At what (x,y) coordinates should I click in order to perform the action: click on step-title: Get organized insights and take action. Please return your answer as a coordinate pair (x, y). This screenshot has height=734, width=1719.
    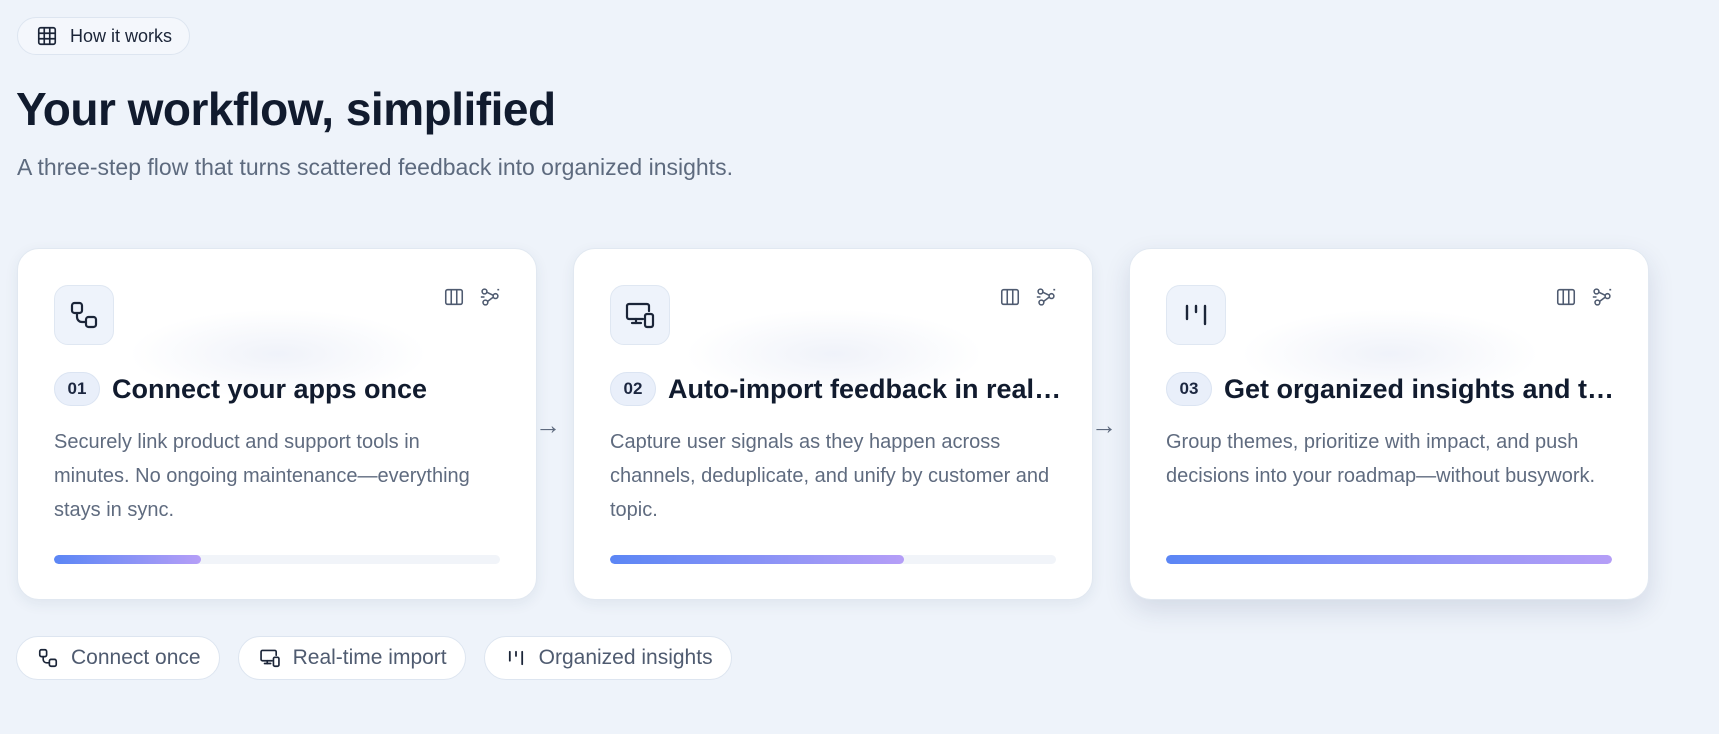
    Looking at the image, I should click on (1421, 388).